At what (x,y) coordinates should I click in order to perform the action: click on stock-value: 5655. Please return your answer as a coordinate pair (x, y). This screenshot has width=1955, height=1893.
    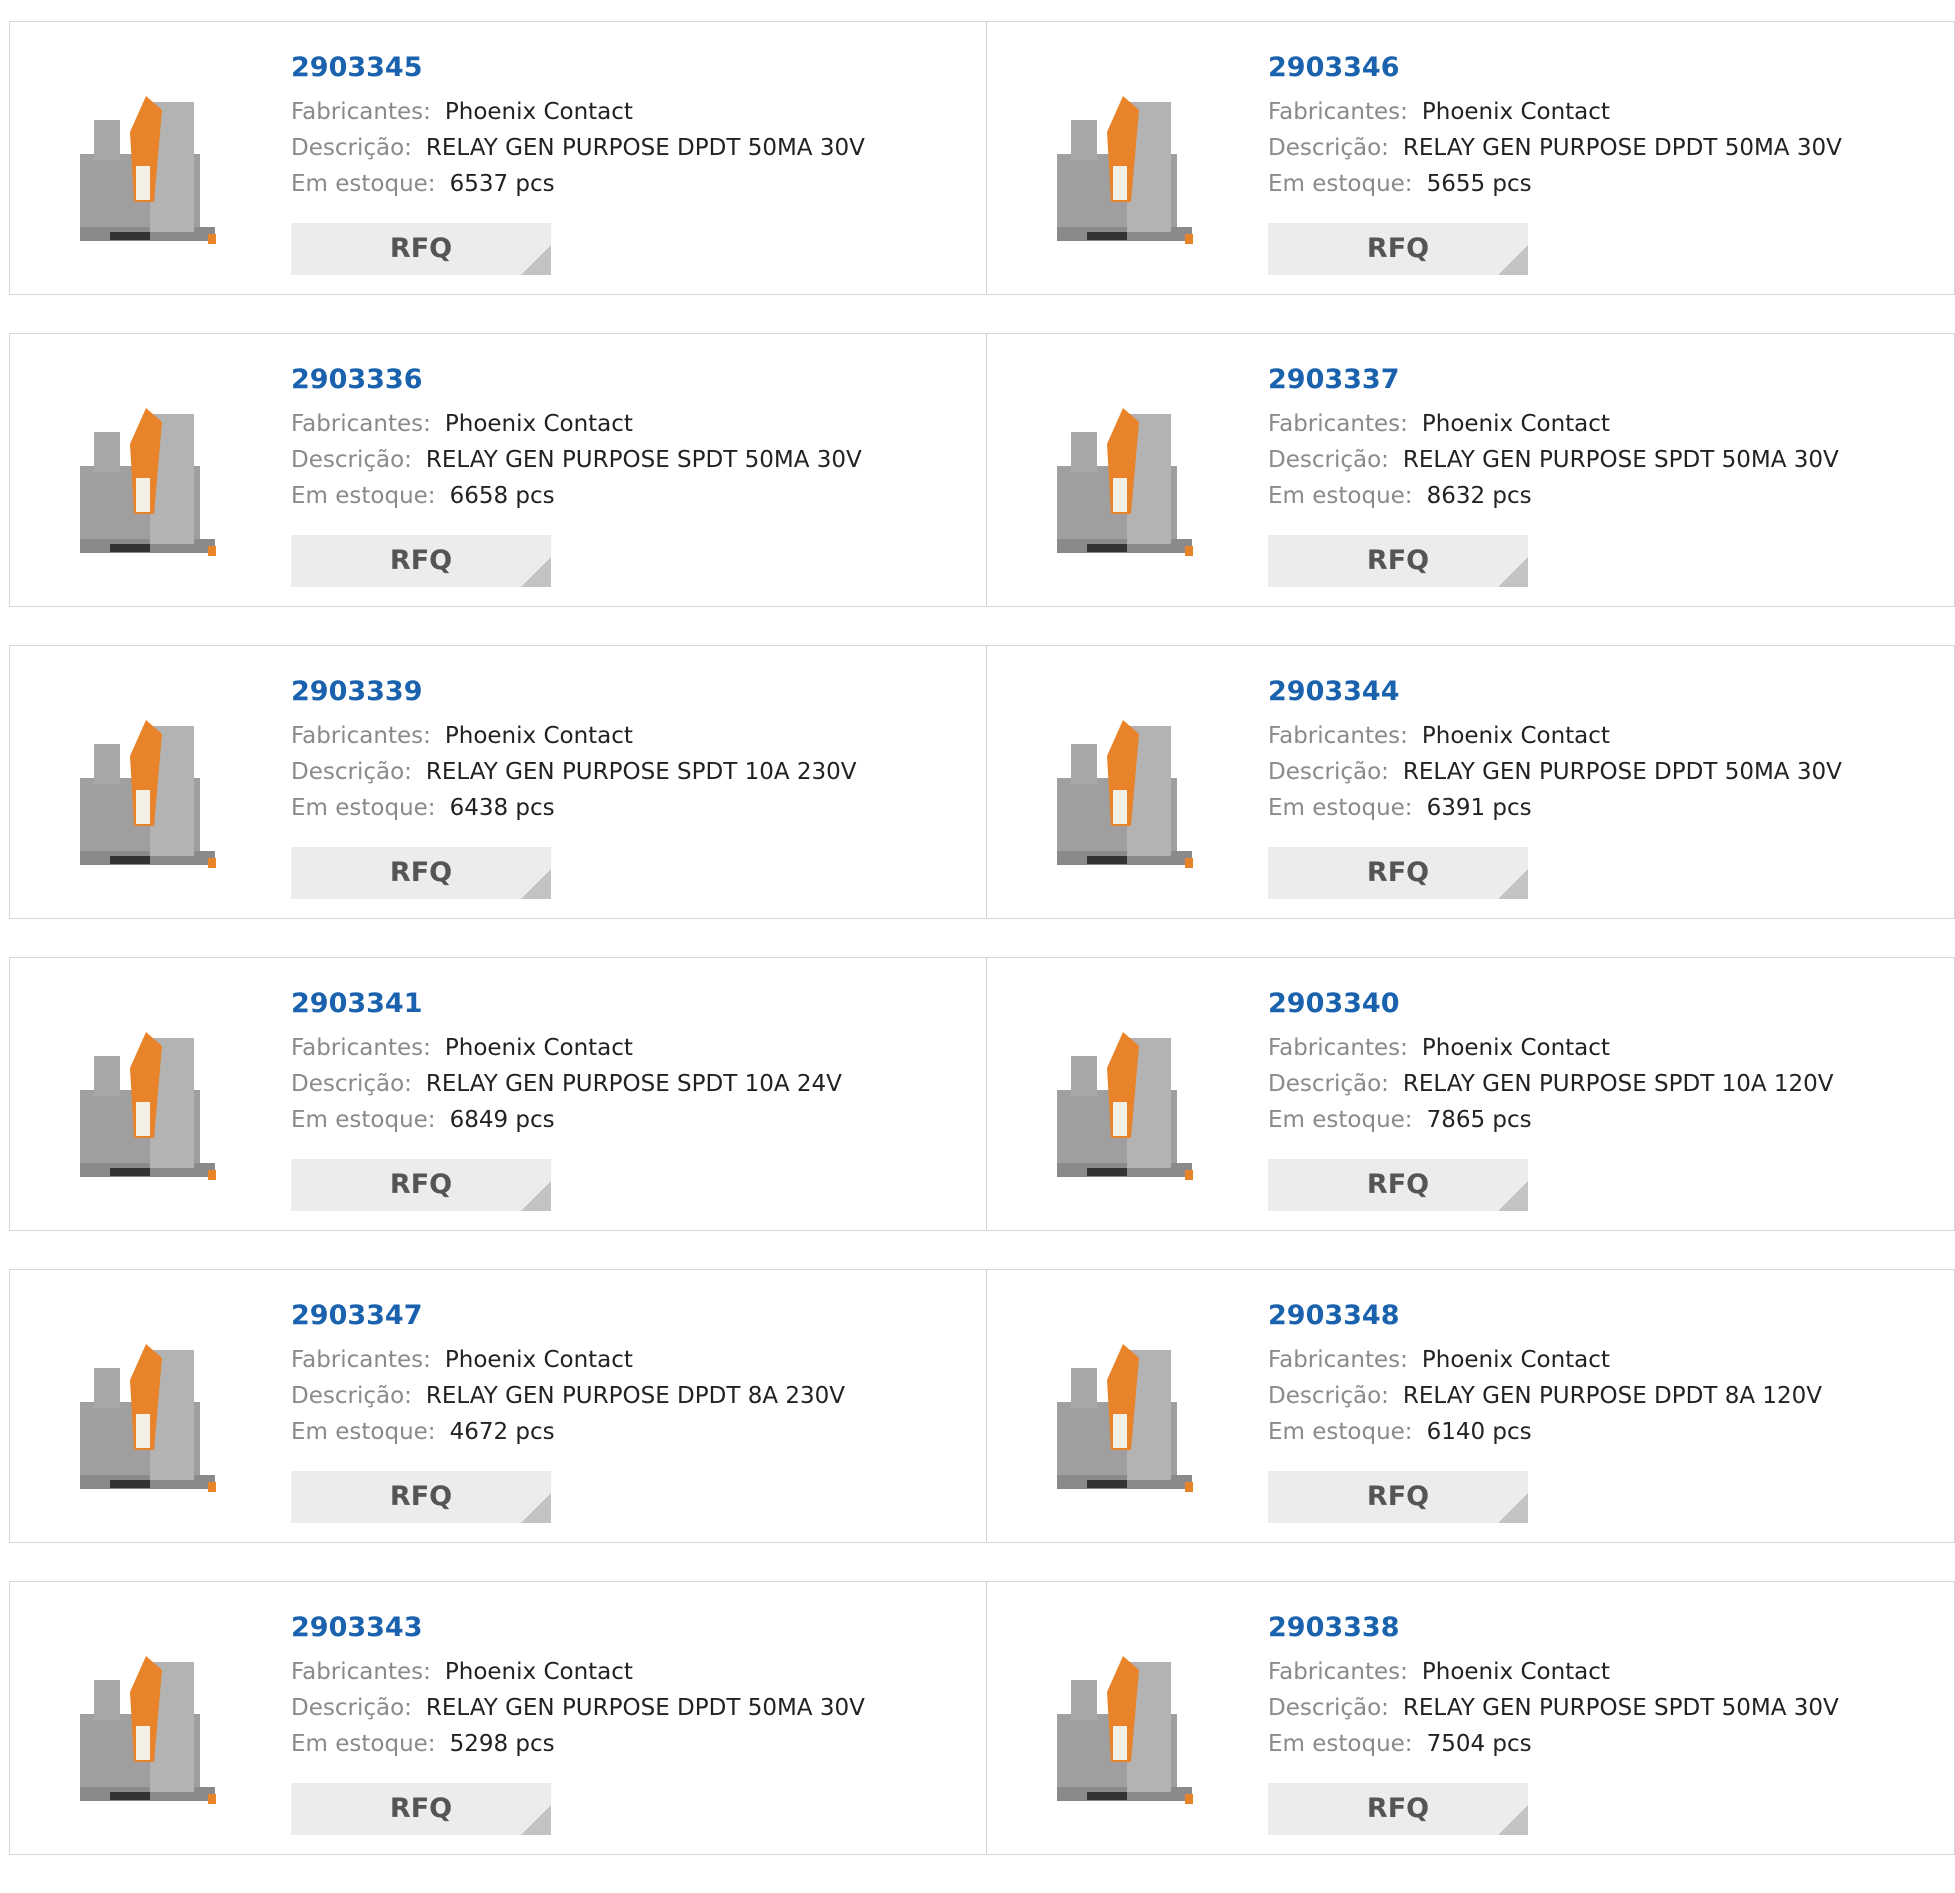
    Looking at the image, I should click on (1456, 184).